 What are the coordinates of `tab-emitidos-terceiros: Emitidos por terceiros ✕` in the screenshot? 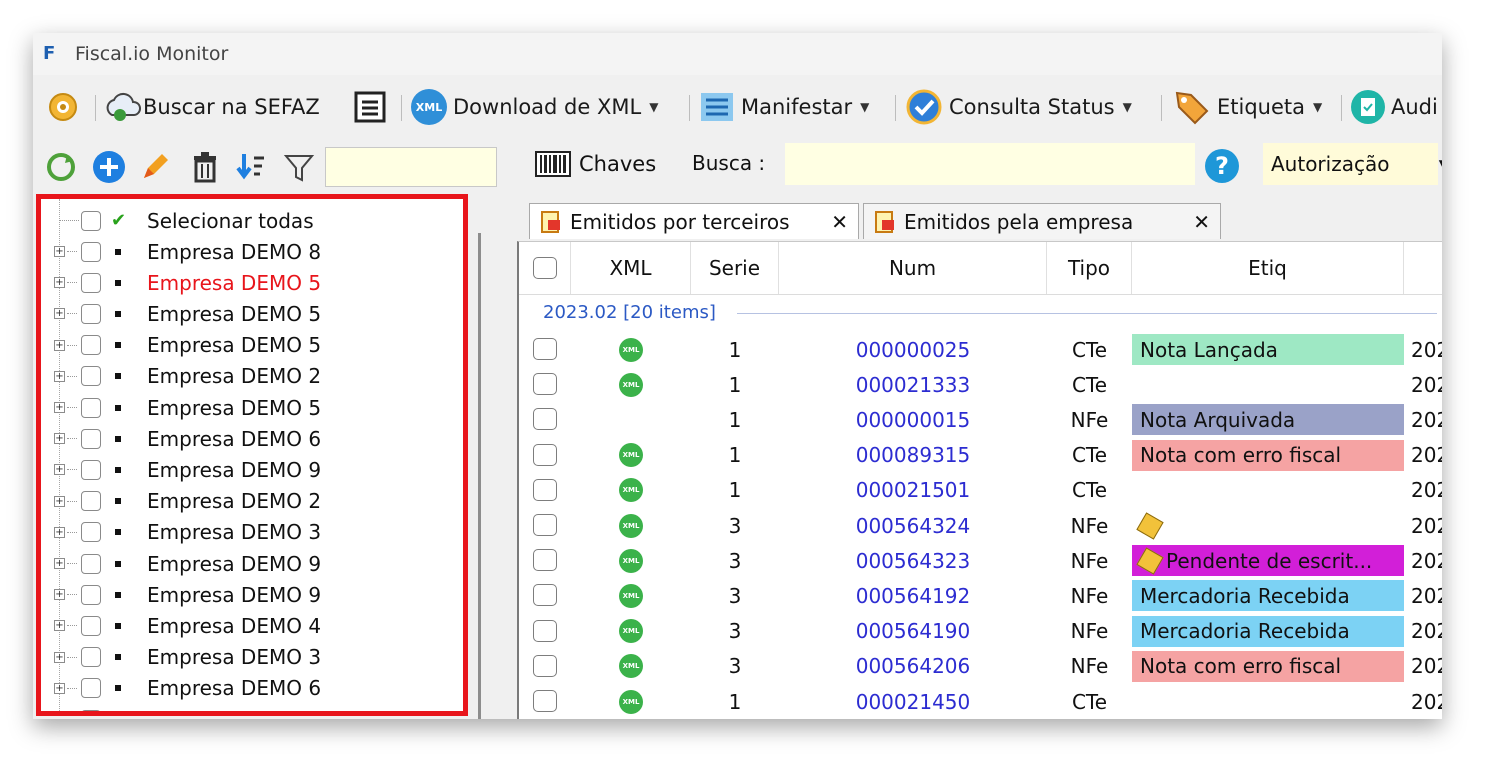 It's located at (694, 221).